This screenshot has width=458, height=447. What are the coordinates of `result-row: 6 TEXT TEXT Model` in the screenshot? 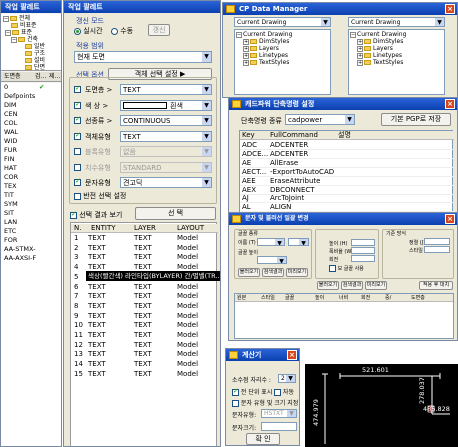 It's located at (144, 287).